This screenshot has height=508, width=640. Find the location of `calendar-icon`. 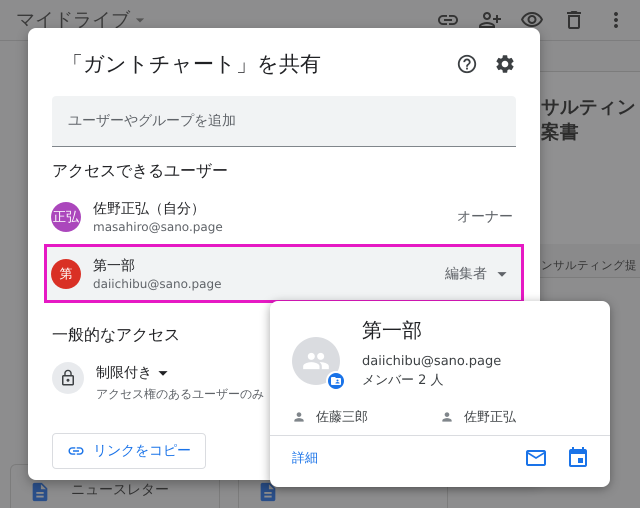

calendar-icon is located at coordinates (578, 458).